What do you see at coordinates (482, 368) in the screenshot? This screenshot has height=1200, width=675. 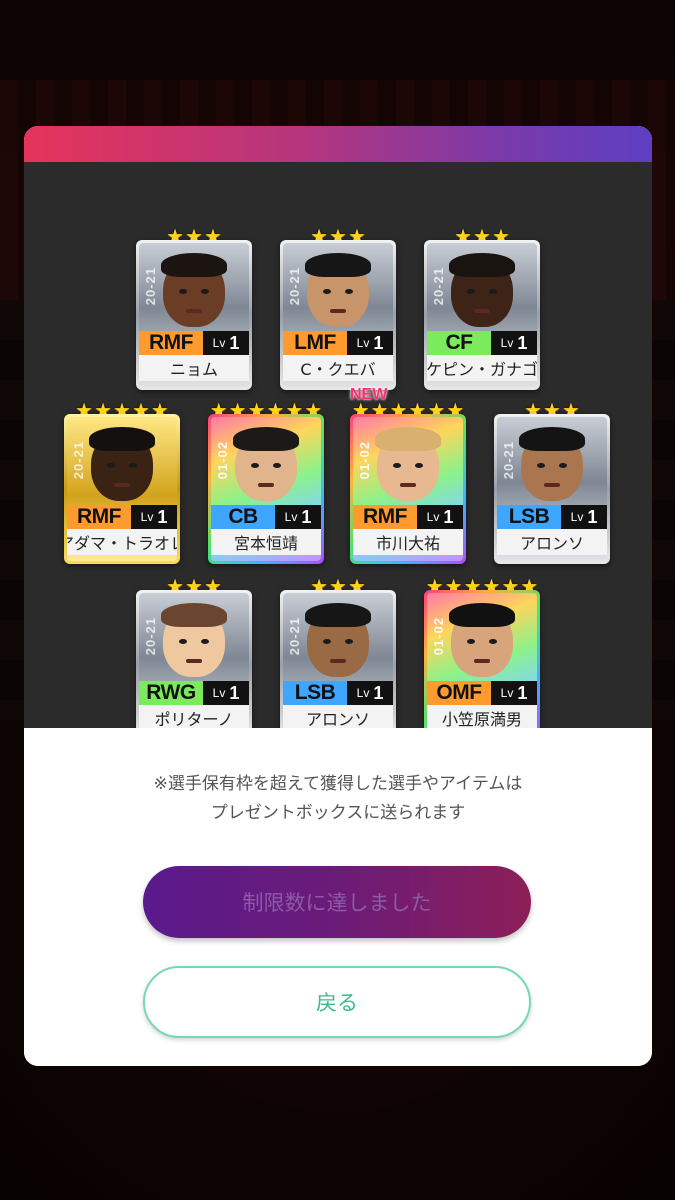 I see `player-name: ケピン・ガナゴ` at bounding box center [482, 368].